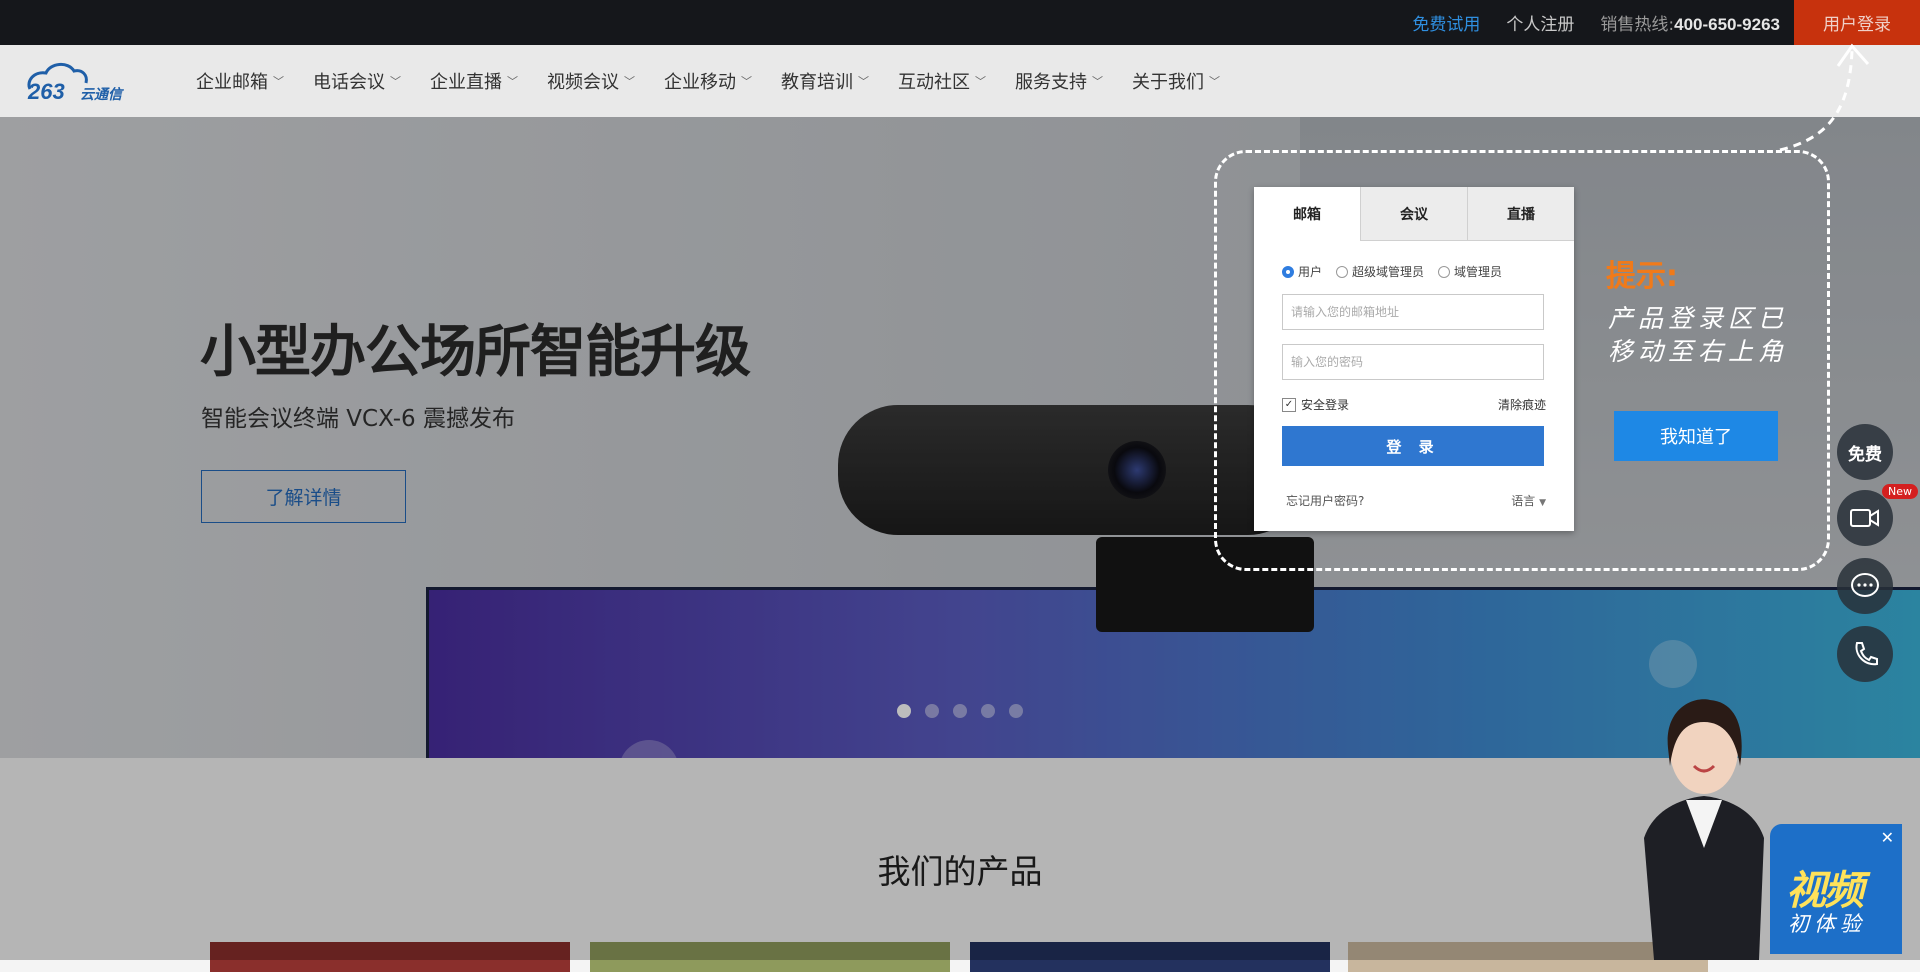 The height and width of the screenshot is (972, 1920). What do you see at coordinates (1642, 276) in the screenshot?
I see `tip-title: 提示:` at bounding box center [1642, 276].